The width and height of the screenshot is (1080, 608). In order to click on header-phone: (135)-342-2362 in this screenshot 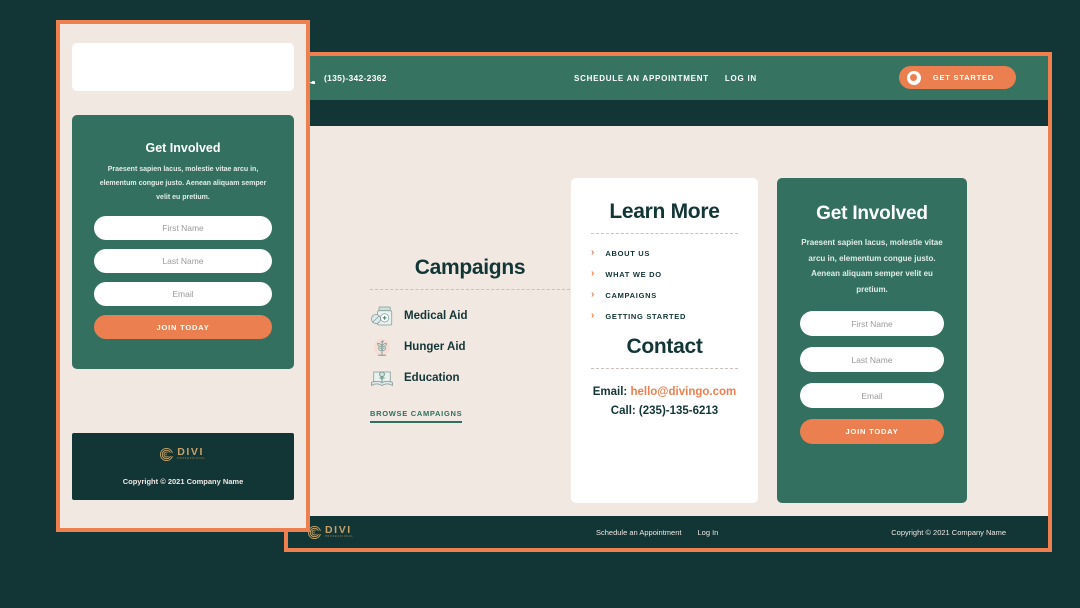, I will do `click(345, 78)`.